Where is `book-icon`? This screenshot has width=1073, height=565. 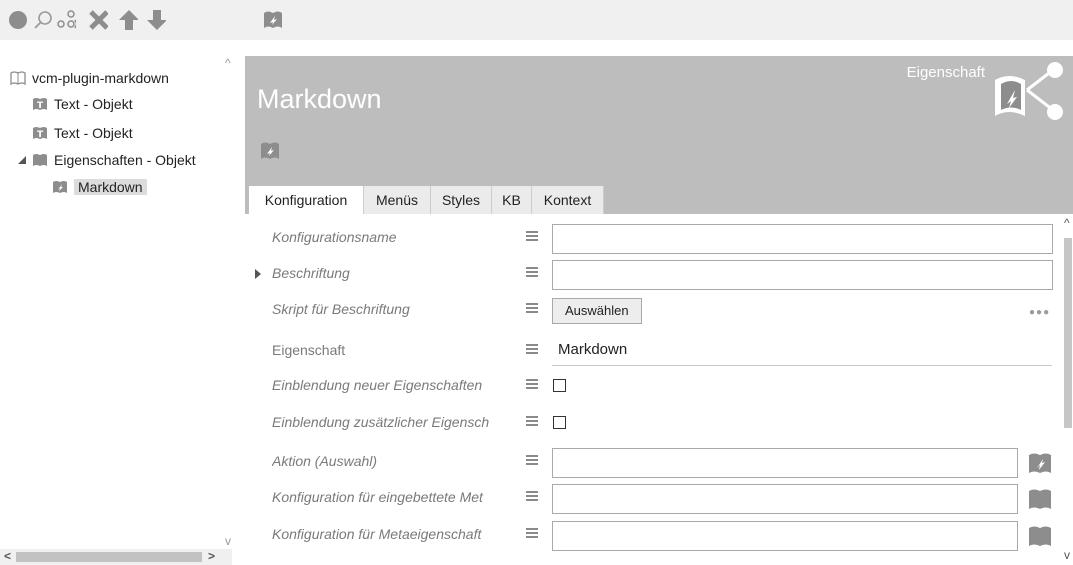
book-icon is located at coordinates (18, 78).